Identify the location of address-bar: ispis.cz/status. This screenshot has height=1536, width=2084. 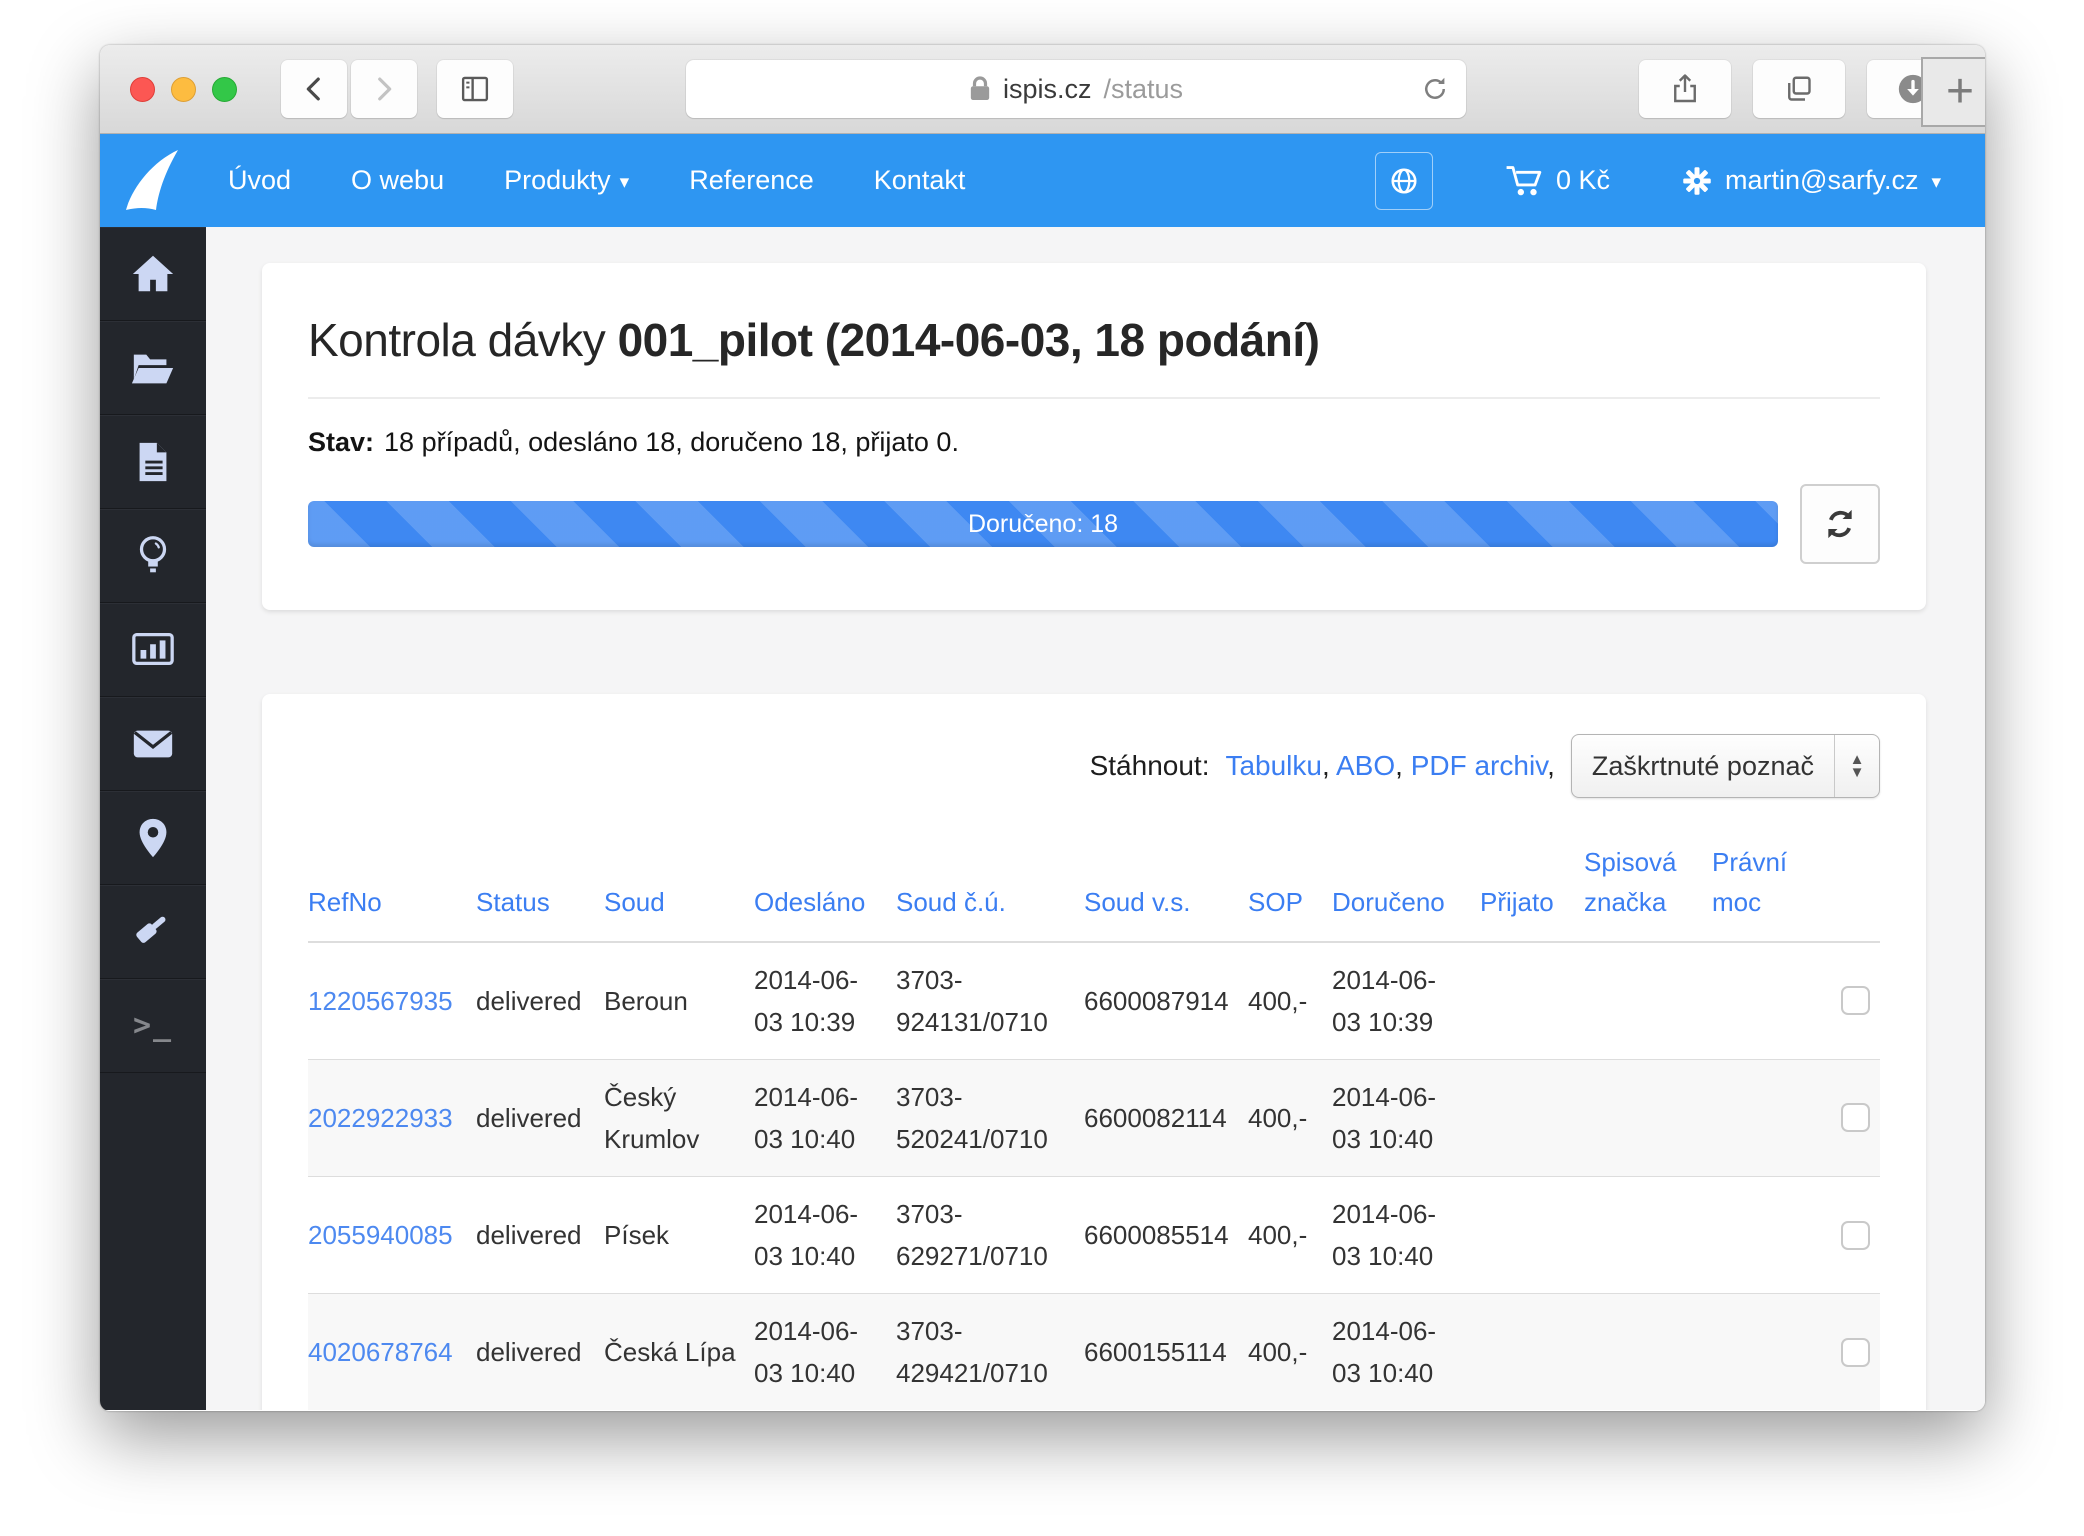
(1076, 89).